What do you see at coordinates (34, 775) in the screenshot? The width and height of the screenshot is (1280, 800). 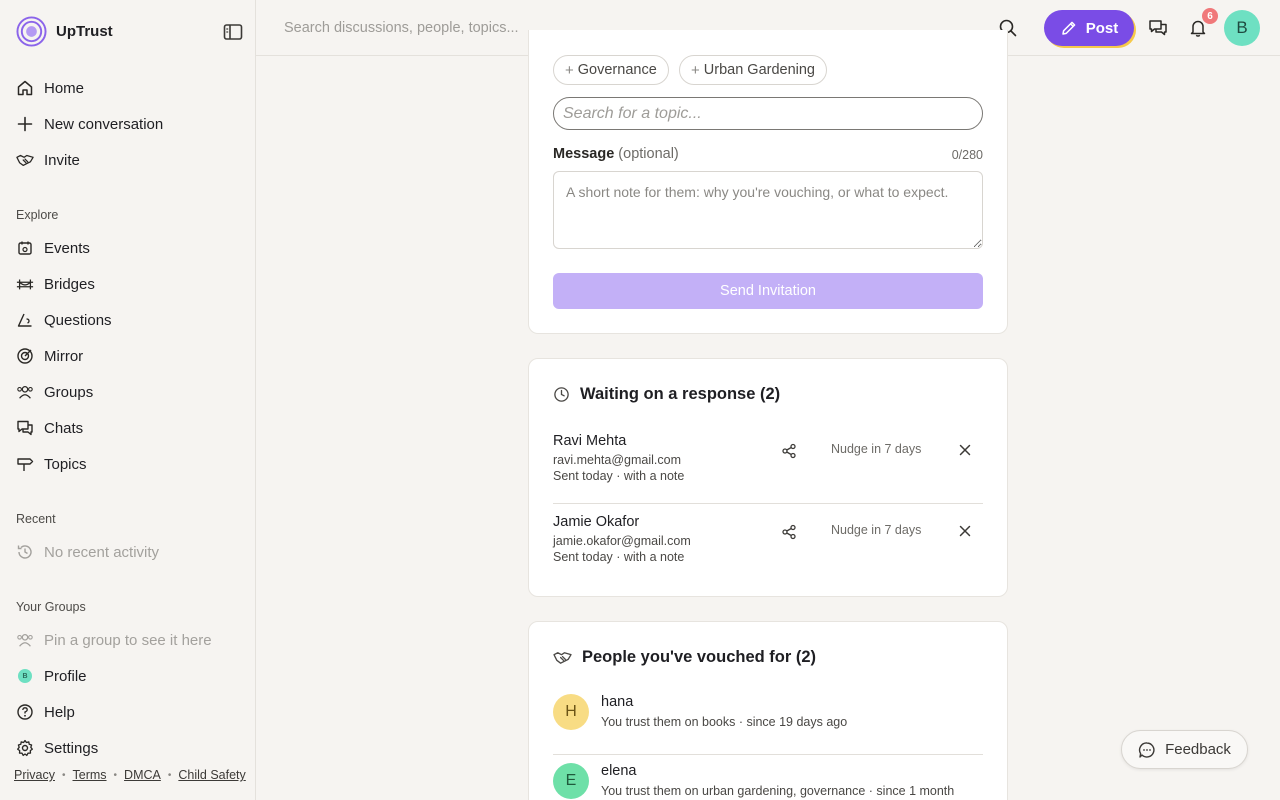 I see `privacy-link: Privacy` at bounding box center [34, 775].